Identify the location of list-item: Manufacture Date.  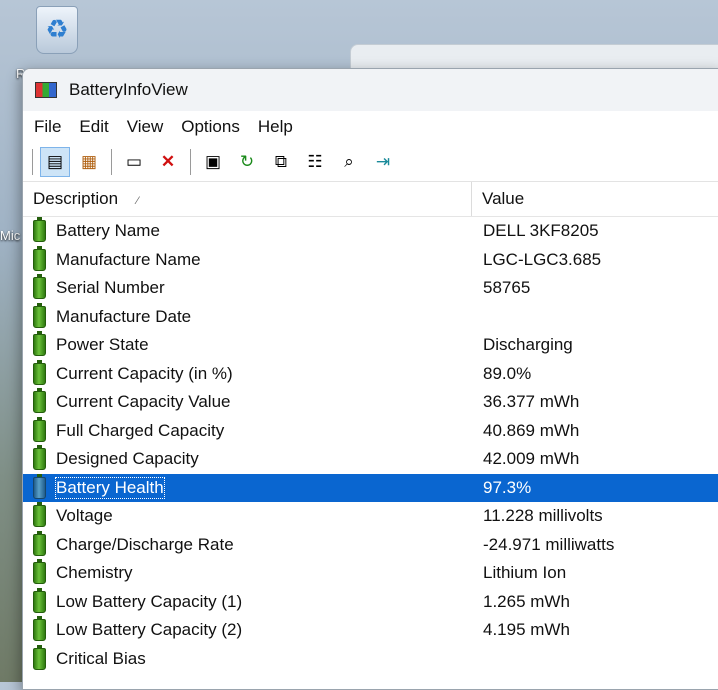
(370, 317).